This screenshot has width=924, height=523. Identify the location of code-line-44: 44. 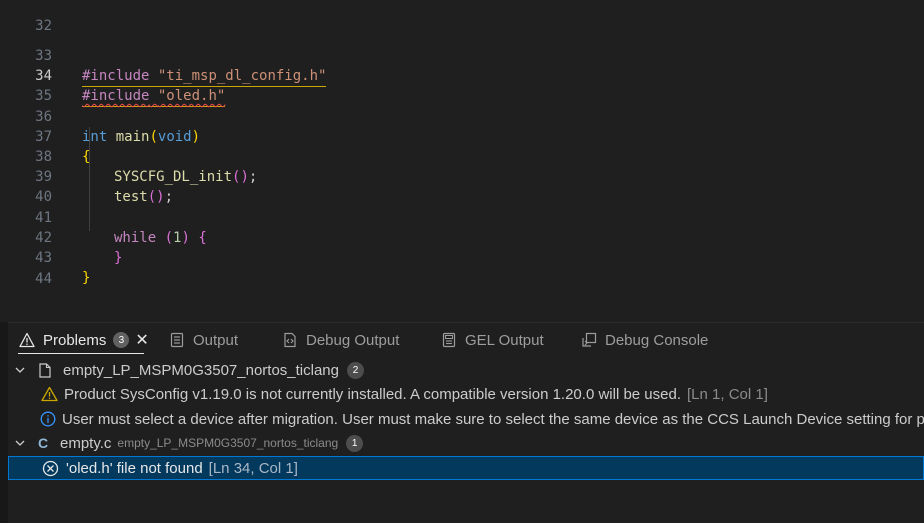
(466, 268).